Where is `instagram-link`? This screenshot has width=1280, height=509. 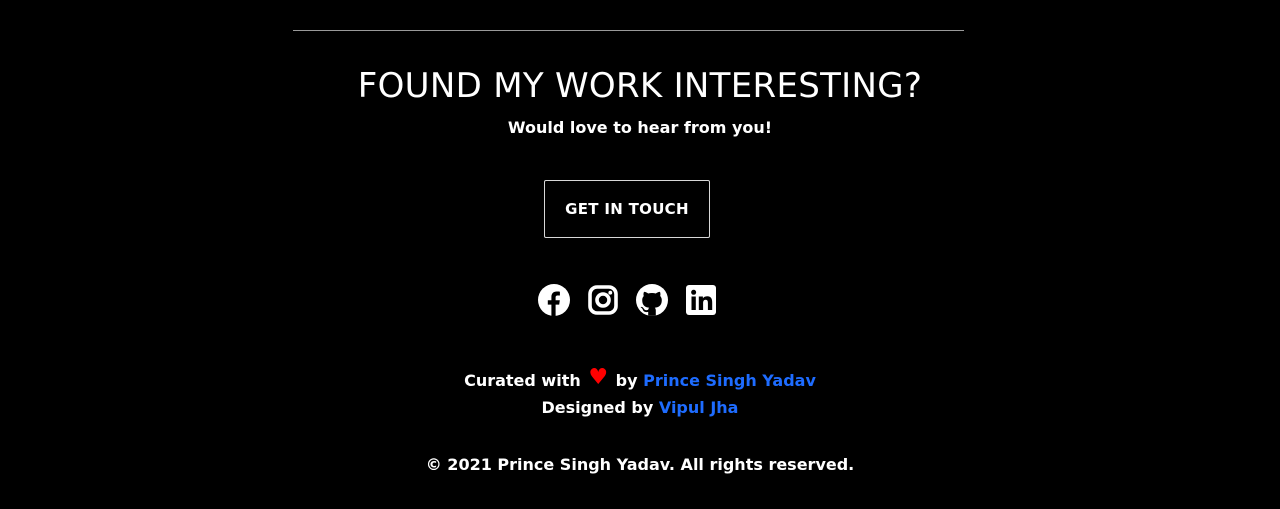 instagram-link is located at coordinates (603, 300).